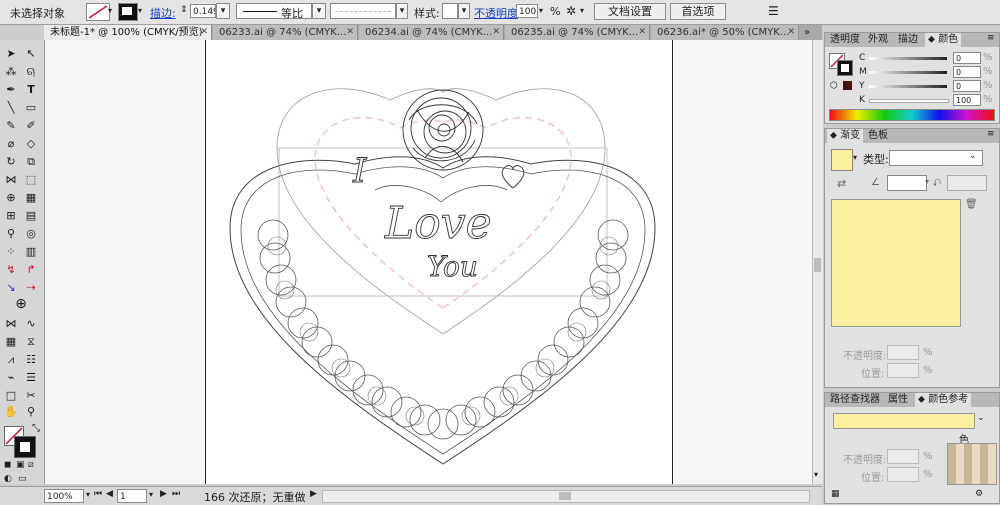 This screenshot has width=1000, height=505. Describe the element at coordinates (64, 496) in the screenshot. I see `zoom-input: 100%` at that location.